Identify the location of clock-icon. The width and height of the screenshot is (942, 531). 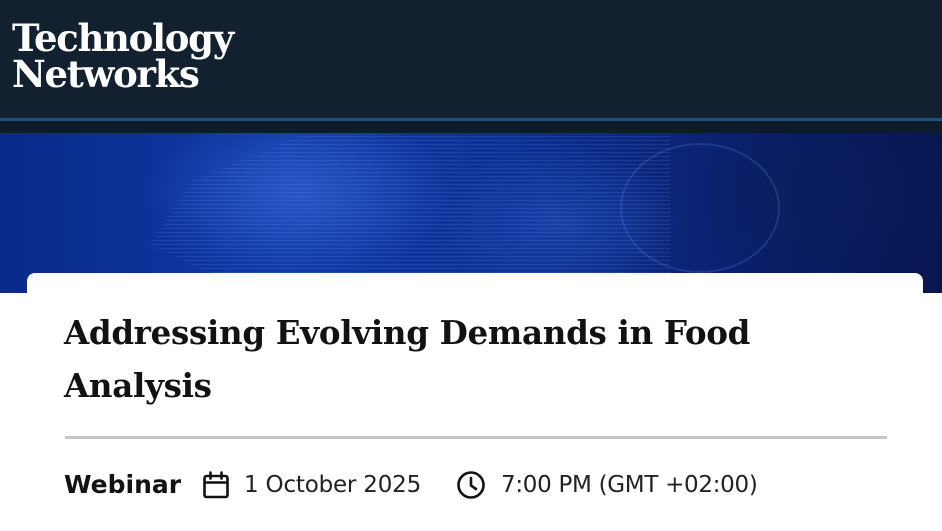
(471, 485).